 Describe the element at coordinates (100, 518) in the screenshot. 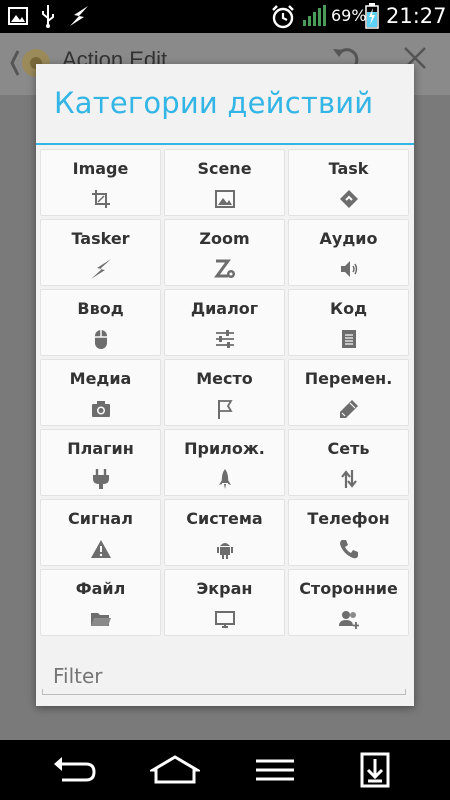

I see `category-label: Сигнал` at that location.